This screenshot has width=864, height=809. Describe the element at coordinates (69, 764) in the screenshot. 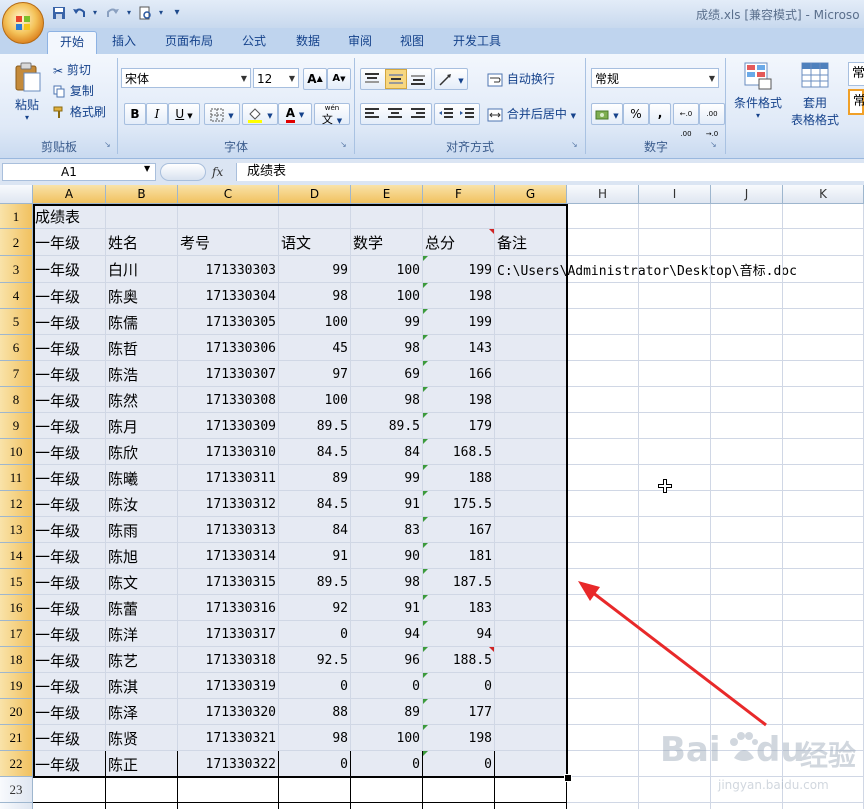

I see `cell-a22: 一年级` at that location.